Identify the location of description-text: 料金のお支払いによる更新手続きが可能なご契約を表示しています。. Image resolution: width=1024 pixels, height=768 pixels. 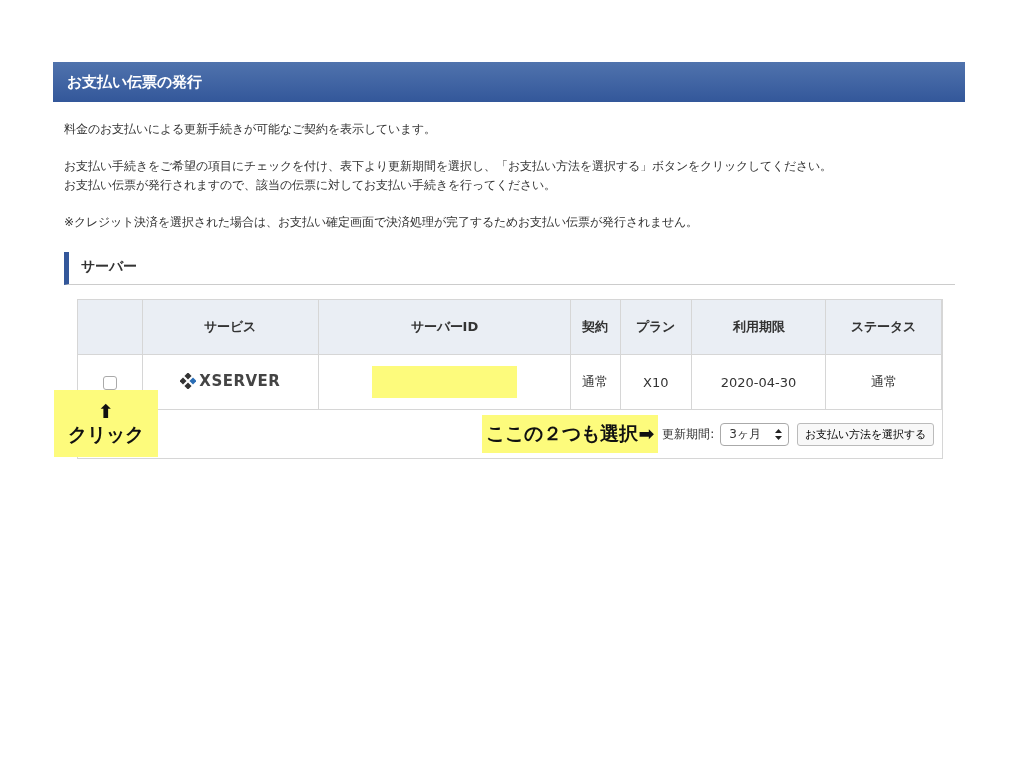
(250, 129).